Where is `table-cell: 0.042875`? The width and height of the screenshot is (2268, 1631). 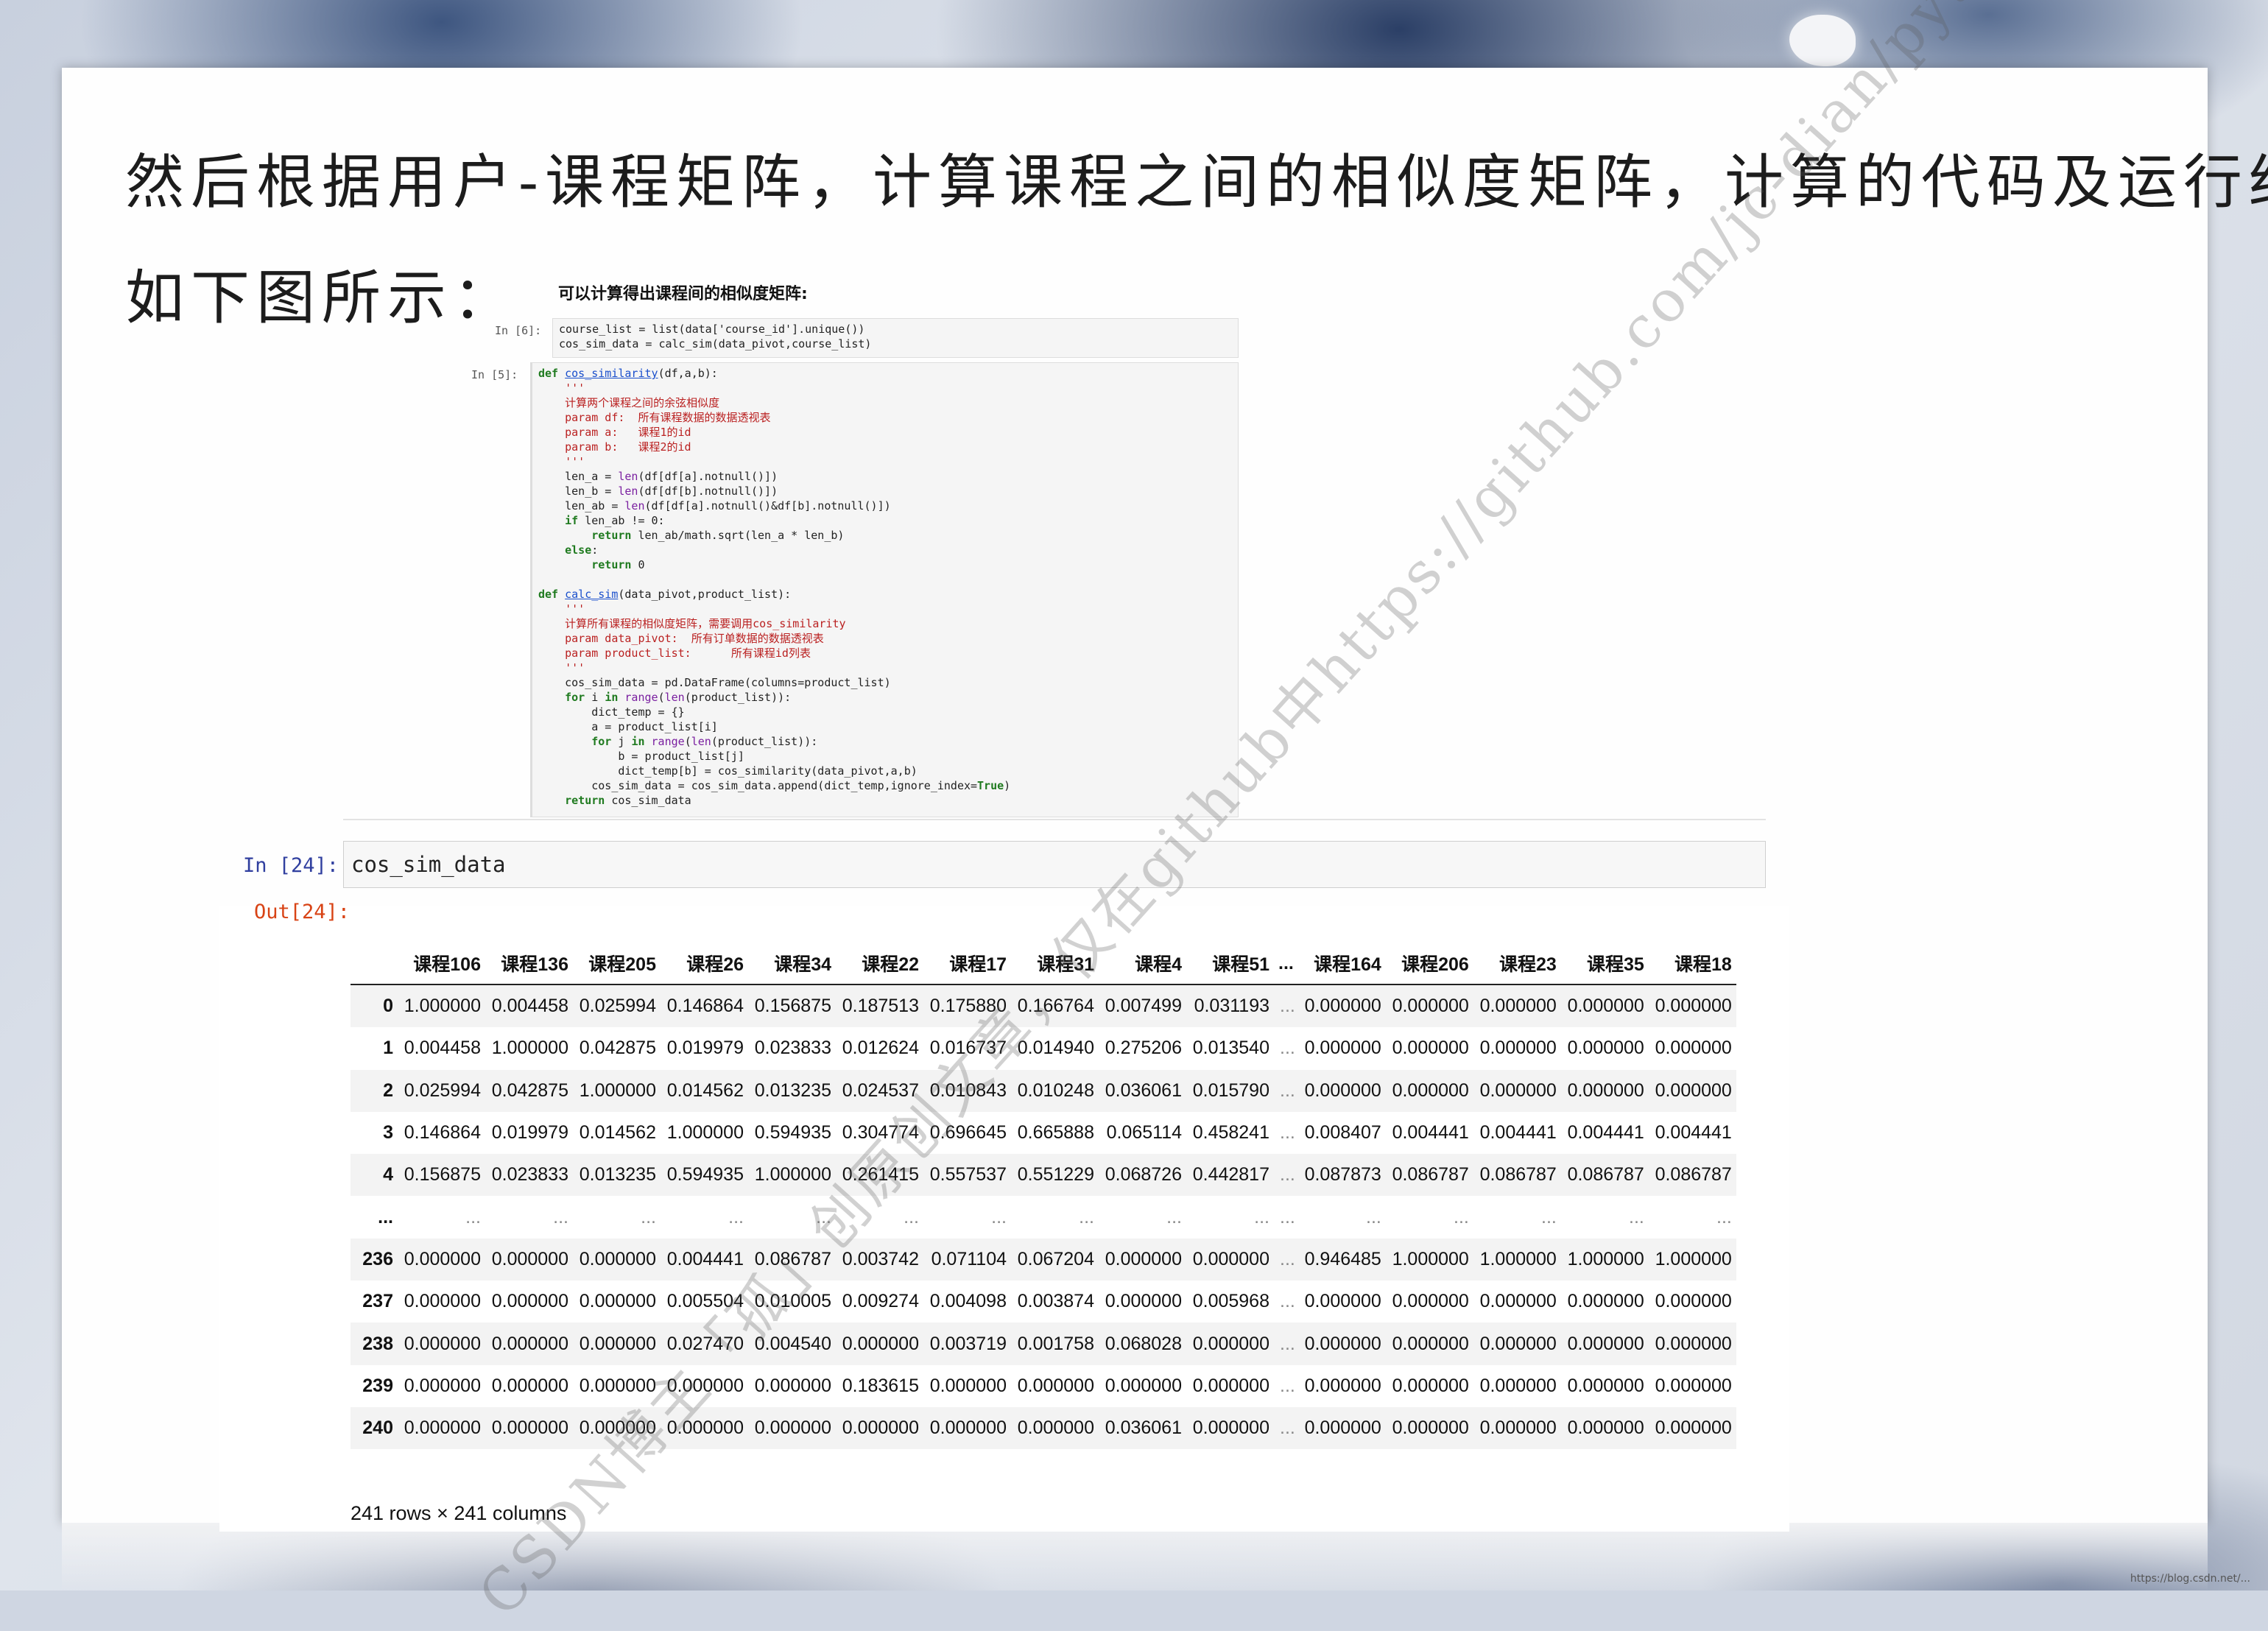
table-cell: 0.042875 is located at coordinates (529, 1090).